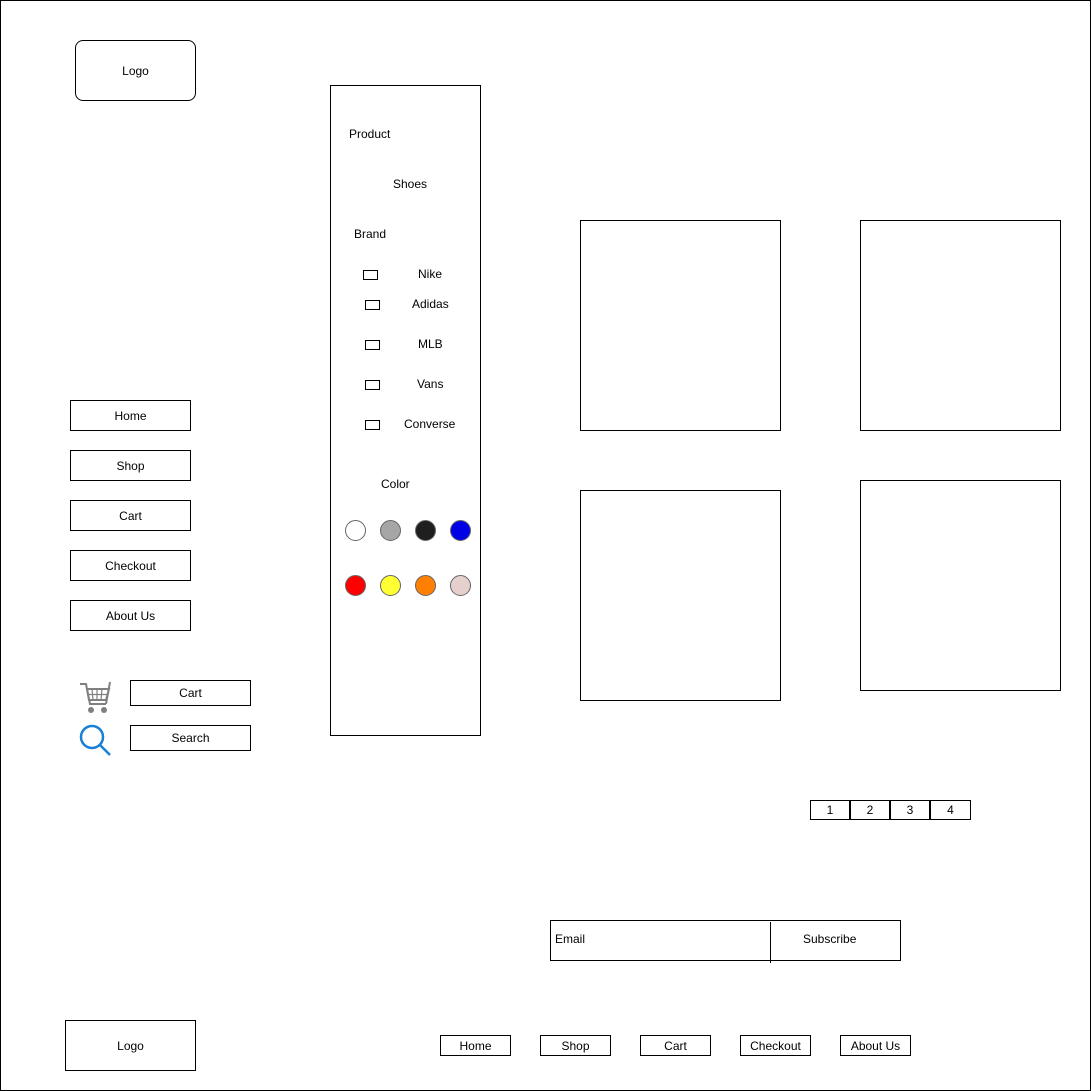 The image size is (1091, 1091). I want to click on nav-cart-label: Cart, so click(130, 515).